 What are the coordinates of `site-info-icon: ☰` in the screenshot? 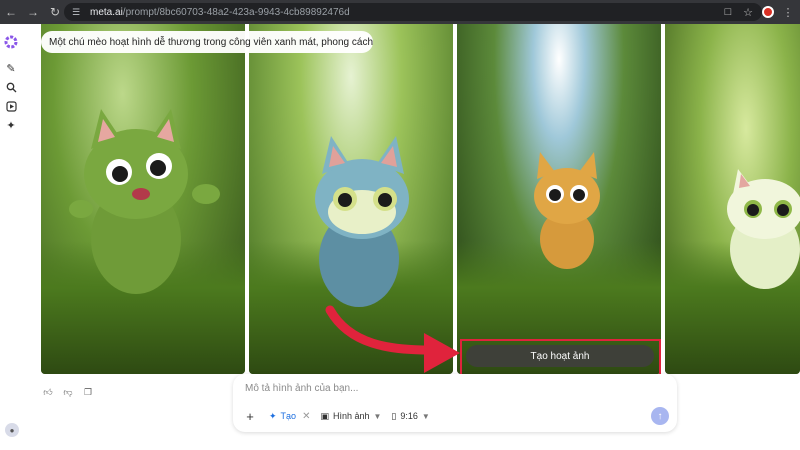 It's located at (78, 12).